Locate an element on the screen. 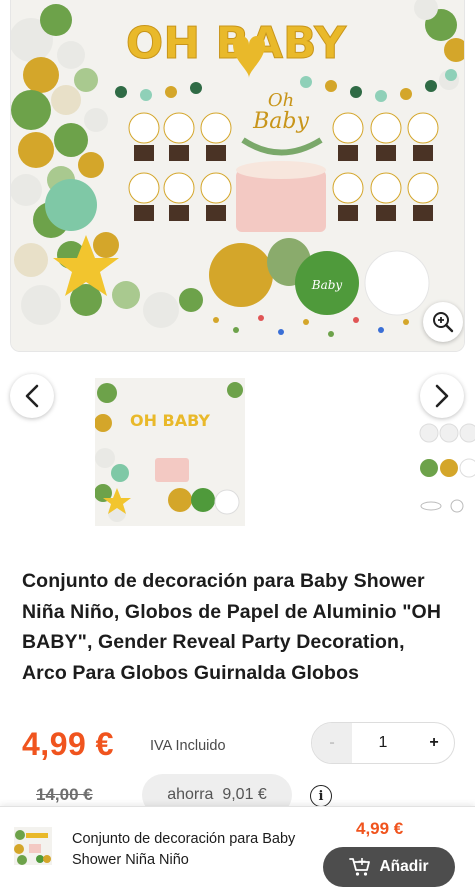 The width and height of the screenshot is (475, 893). gallery-thumbnail: OH BABY is located at coordinates (170, 452).